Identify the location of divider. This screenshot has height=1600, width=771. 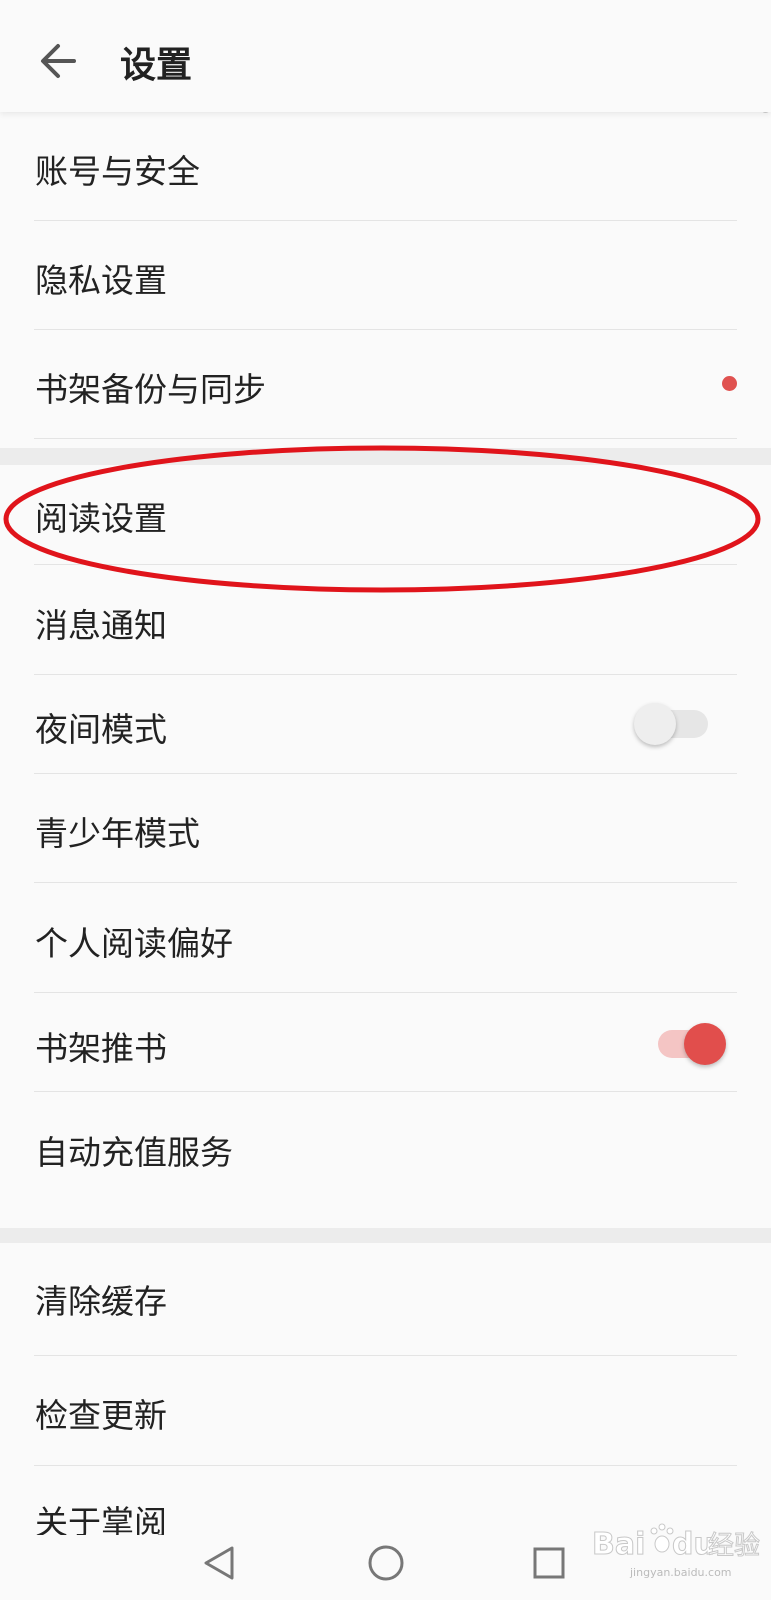
(385, 438).